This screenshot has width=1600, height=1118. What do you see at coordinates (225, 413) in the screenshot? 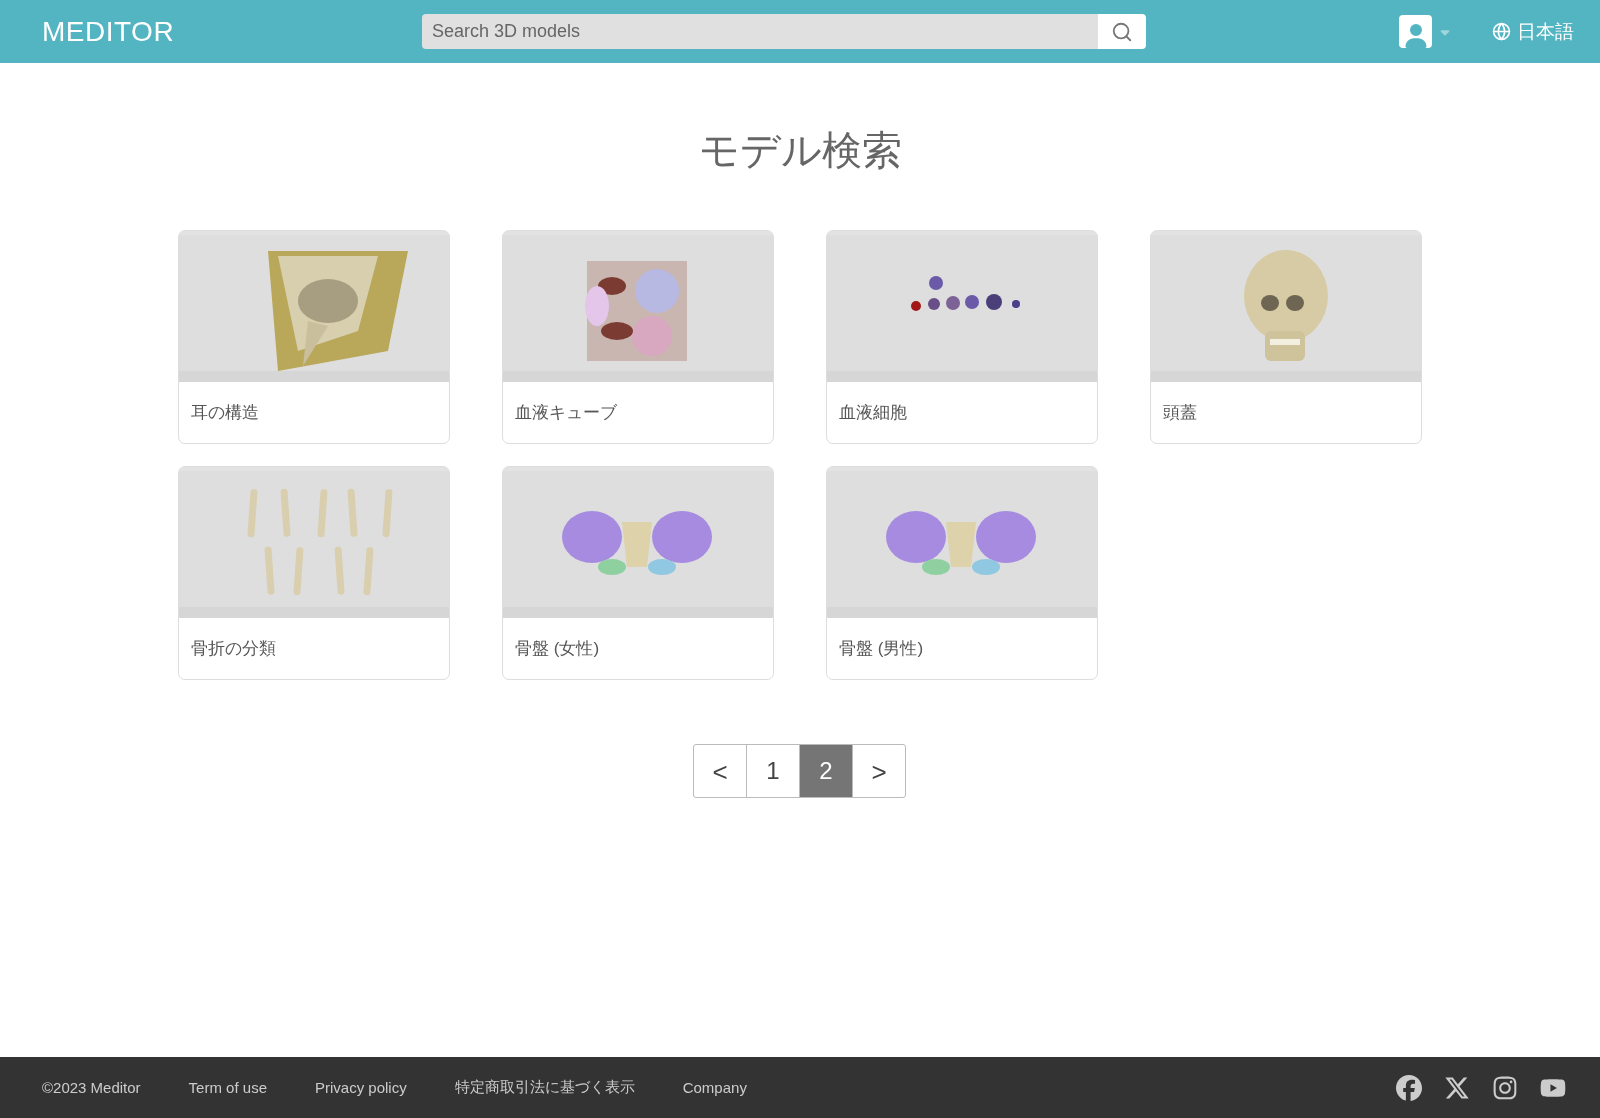
I see `model-title: 耳の構造` at bounding box center [225, 413].